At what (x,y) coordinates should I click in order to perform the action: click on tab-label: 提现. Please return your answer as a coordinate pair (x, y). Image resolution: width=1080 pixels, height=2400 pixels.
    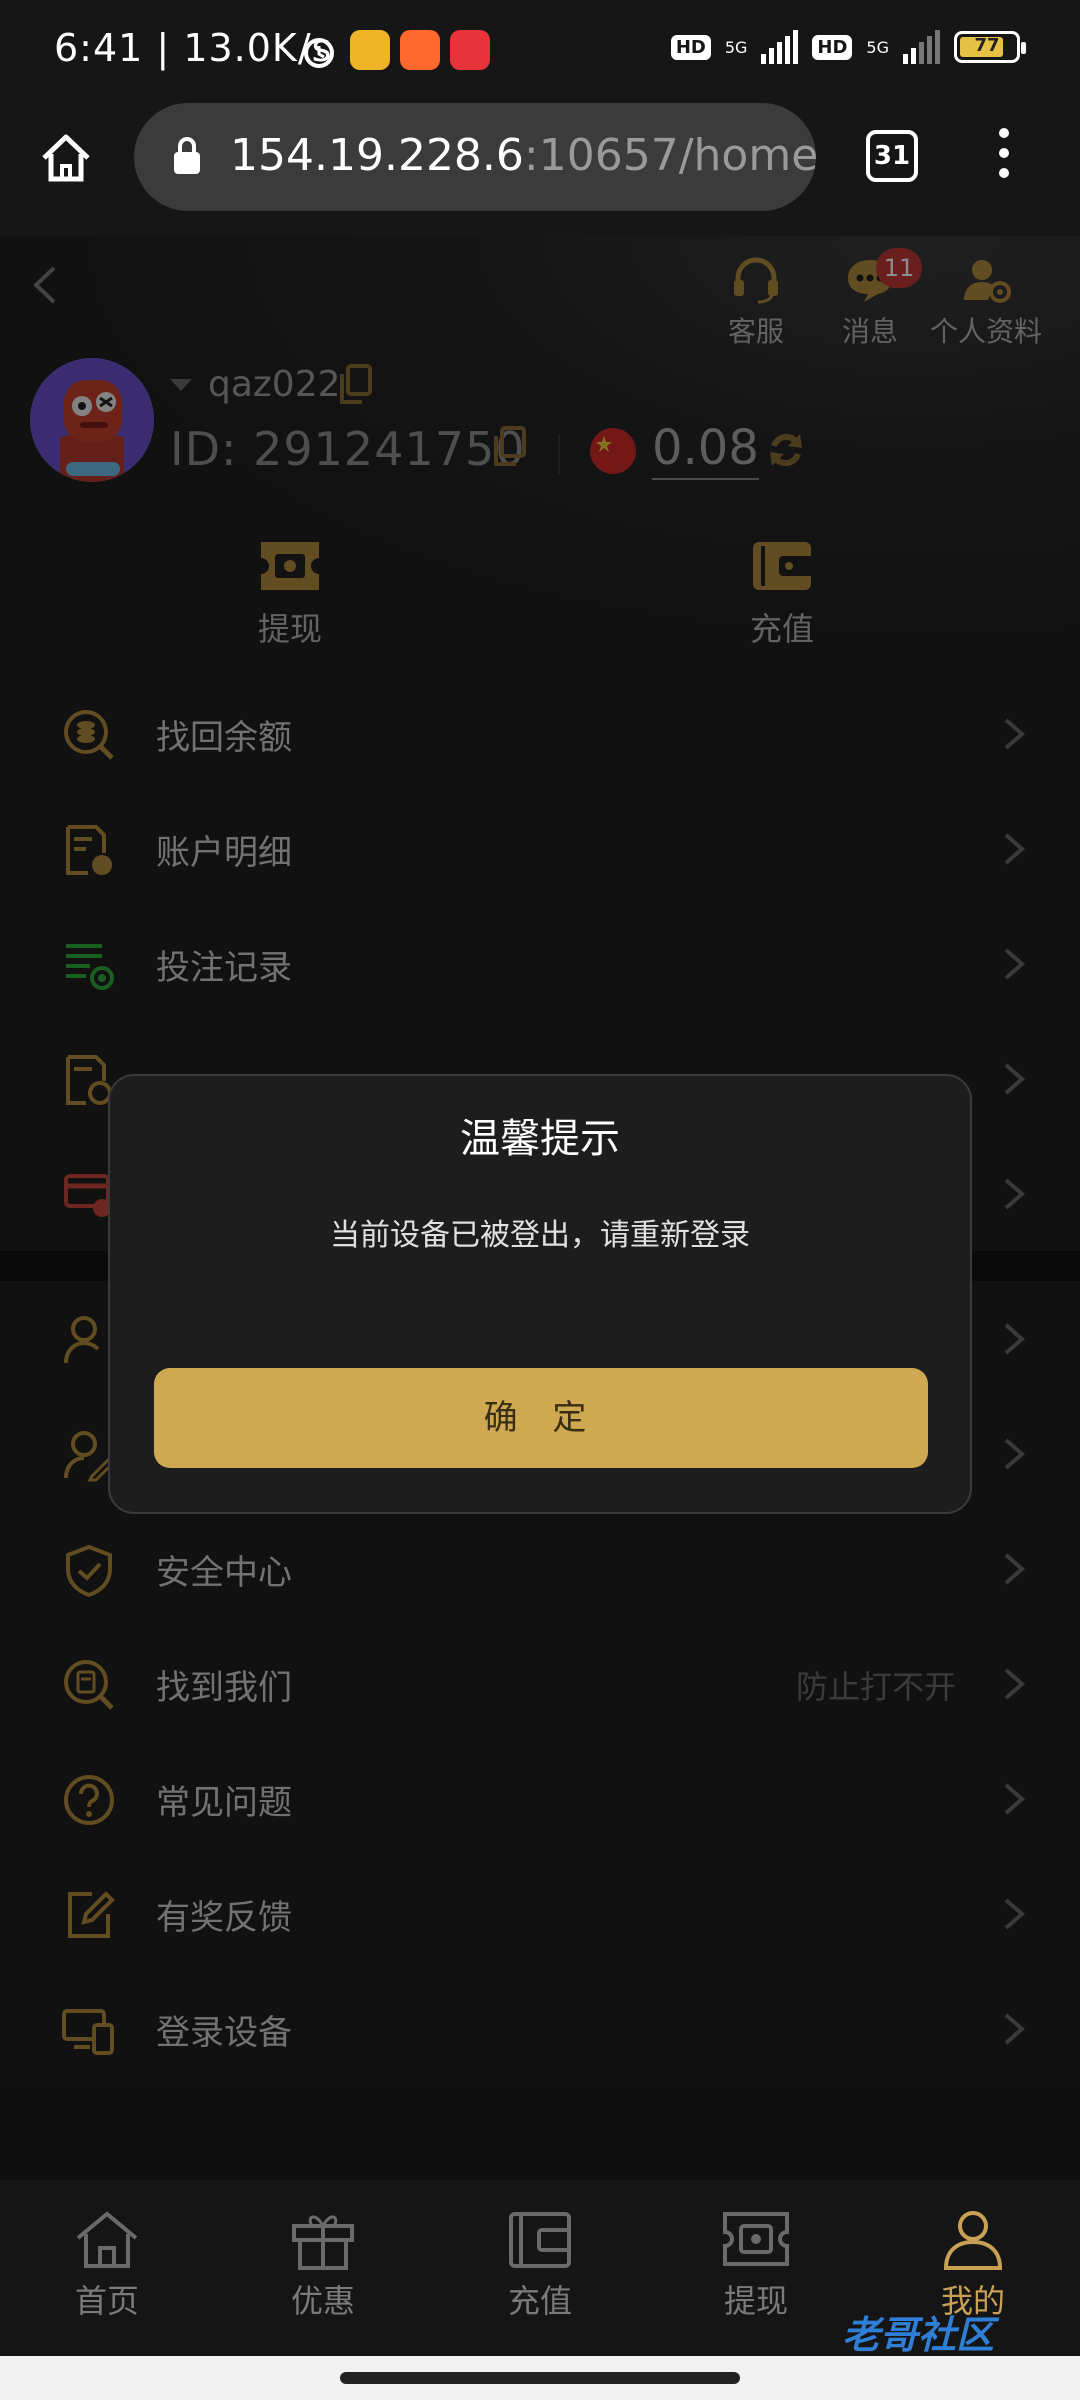
    Looking at the image, I should click on (755, 2301).